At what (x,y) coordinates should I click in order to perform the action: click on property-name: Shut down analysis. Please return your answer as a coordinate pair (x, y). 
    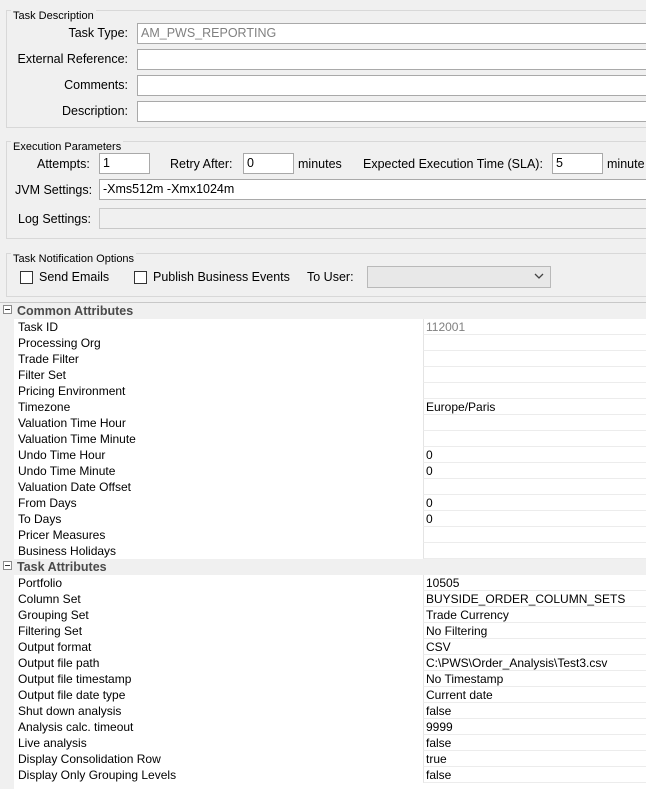
    Looking at the image, I should click on (70, 711).